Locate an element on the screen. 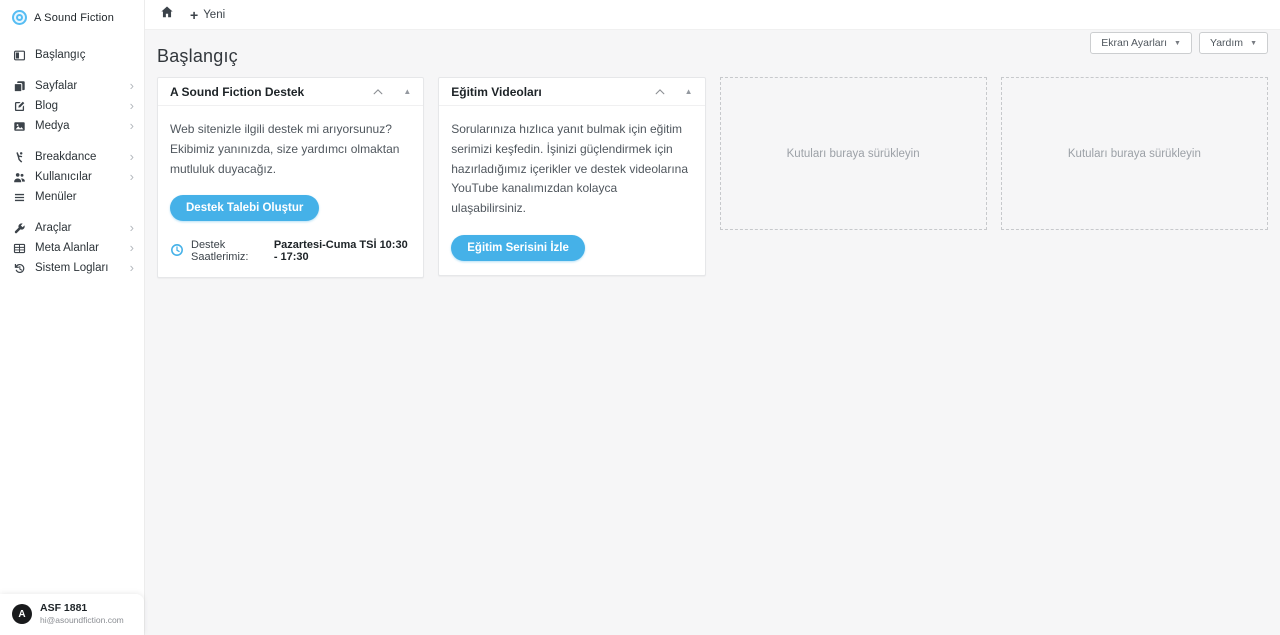 The image size is (1280, 635). sidebar-item-sistem-loglari: Sistem Logları › is located at coordinates (72, 268).